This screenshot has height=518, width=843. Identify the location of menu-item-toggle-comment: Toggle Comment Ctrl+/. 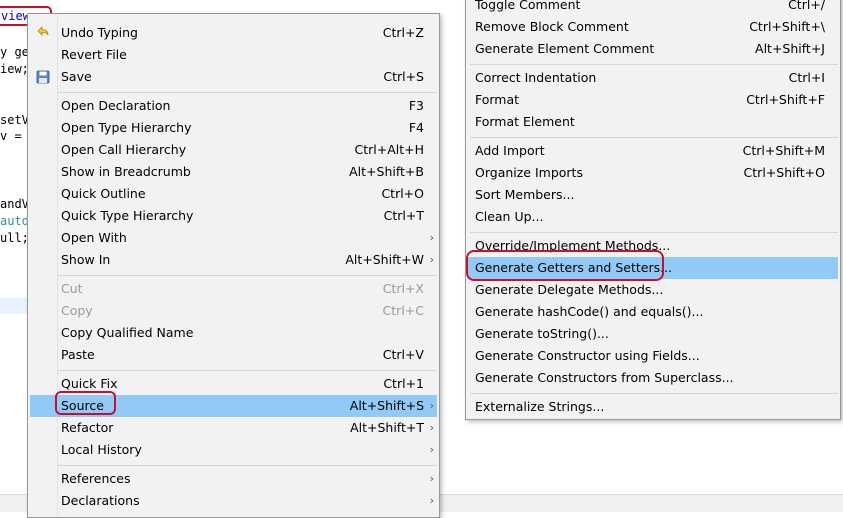
(653, 8).